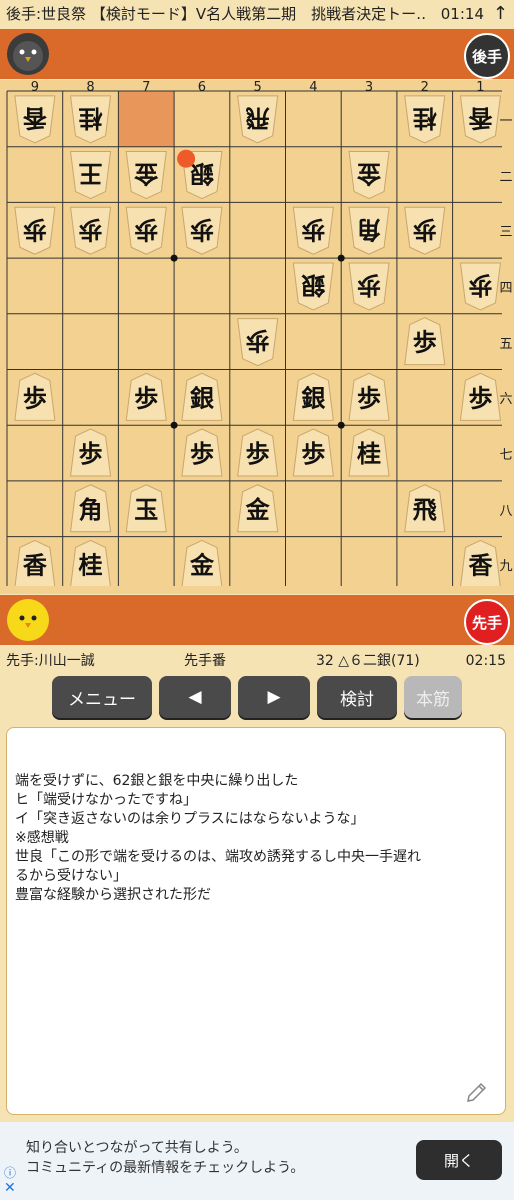 The width and height of the screenshot is (514, 1200). I want to click on piece-gote-3-2: 金, so click(369, 175).